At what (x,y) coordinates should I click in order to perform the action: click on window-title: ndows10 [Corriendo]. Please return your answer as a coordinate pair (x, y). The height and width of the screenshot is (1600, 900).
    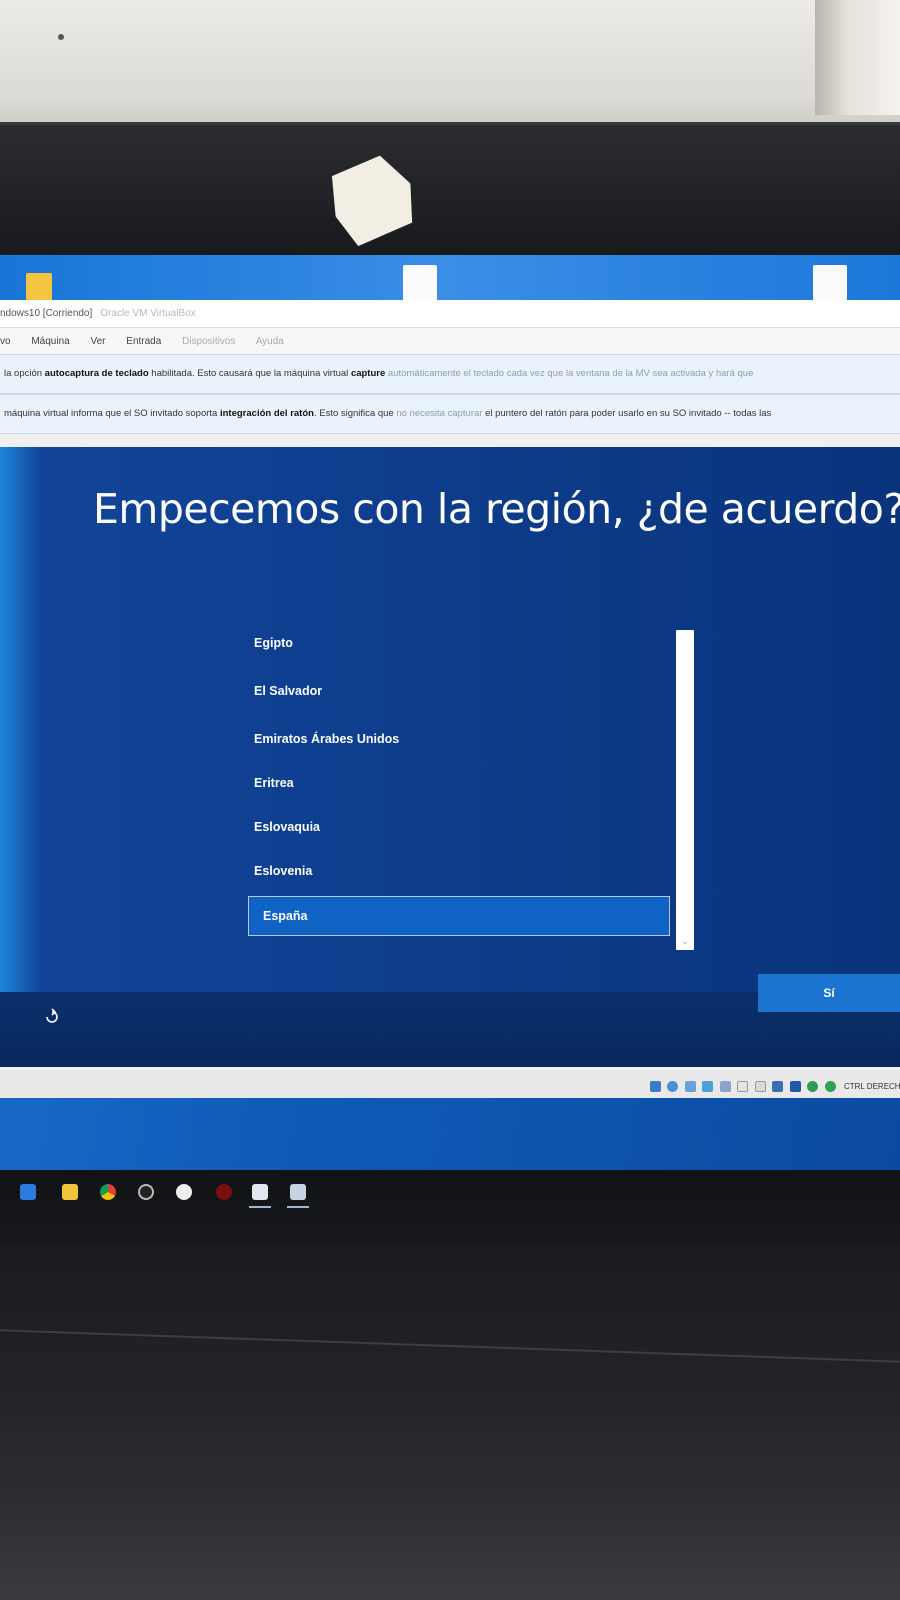
    Looking at the image, I should click on (46, 313).